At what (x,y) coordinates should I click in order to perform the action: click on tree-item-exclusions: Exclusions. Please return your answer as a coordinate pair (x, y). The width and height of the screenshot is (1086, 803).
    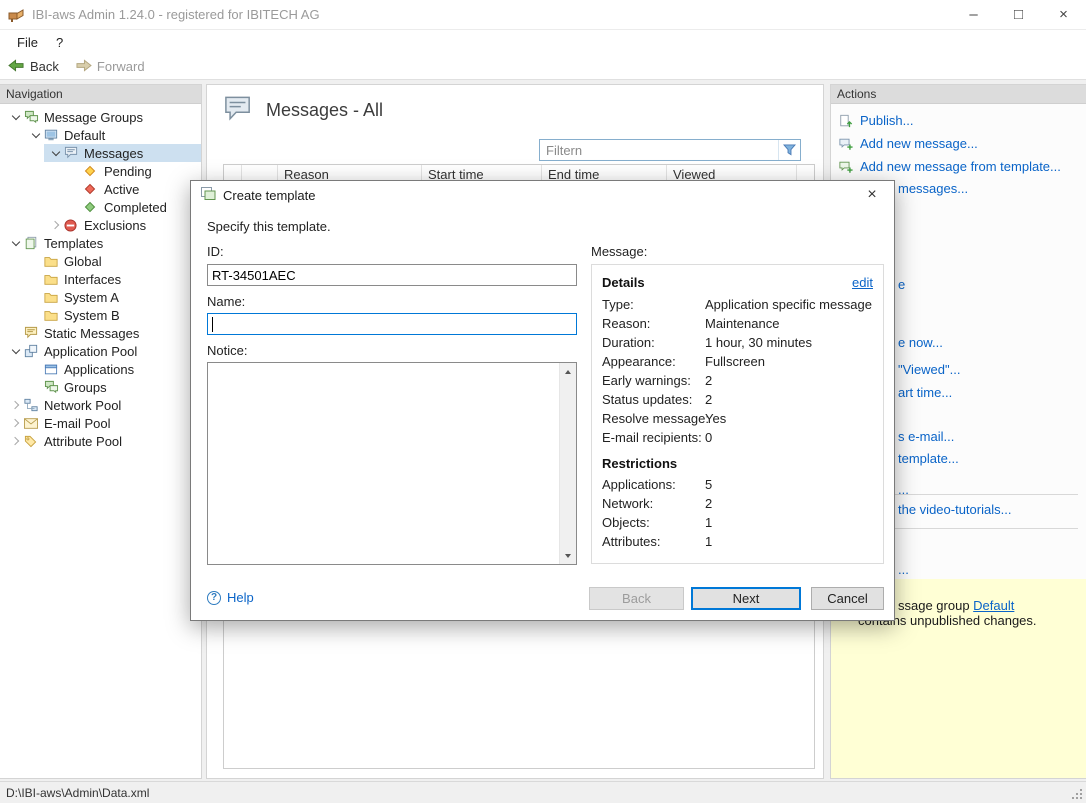
    Looking at the image, I should click on (100, 225).